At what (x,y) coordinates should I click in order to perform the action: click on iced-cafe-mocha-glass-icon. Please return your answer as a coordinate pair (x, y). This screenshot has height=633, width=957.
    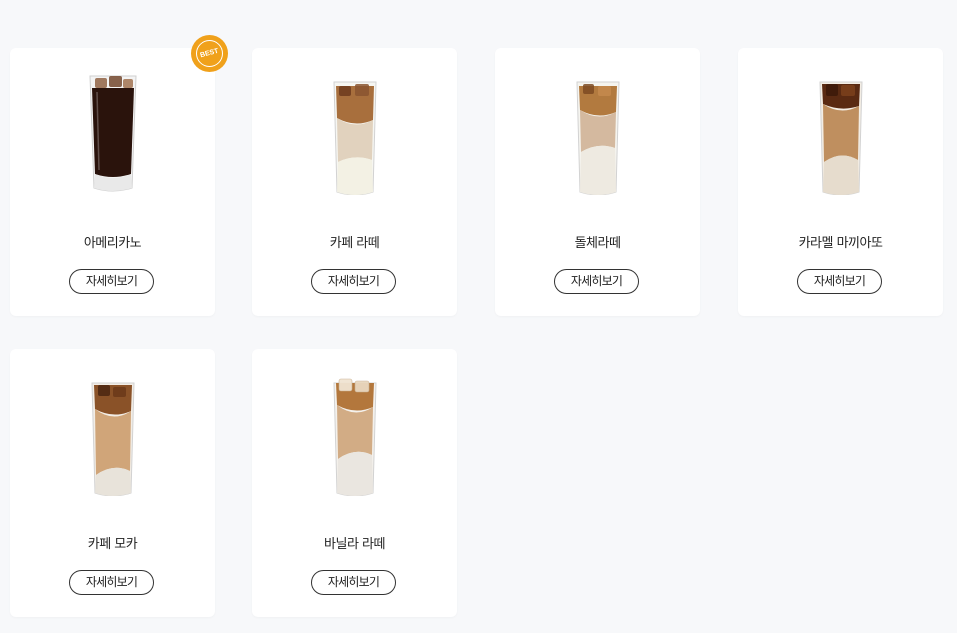
    Looking at the image, I should click on (112, 439).